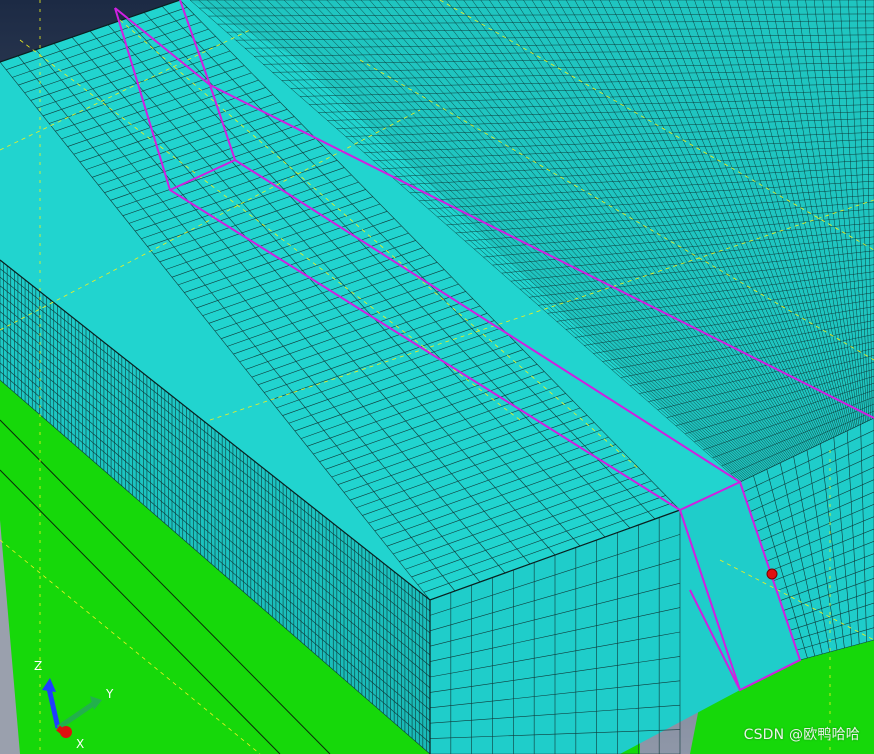 This screenshot has height=754, width=874. Describe the element at coordinates (38, 666) in the screenshot. I see `triad-z-label: Z` at that location.